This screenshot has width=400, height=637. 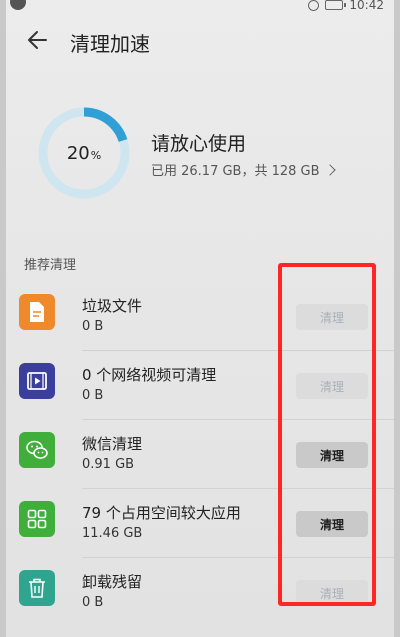 I want to click on status-bar: 10:42, so click(x=200, y=7).